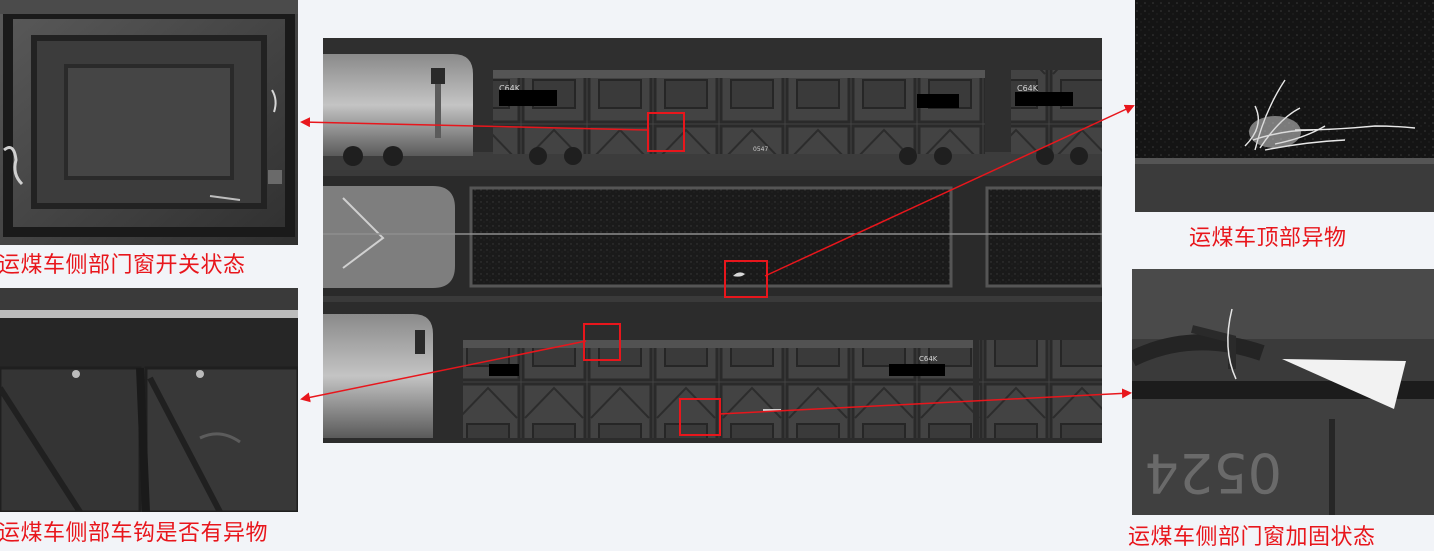  Describe the element at coordinates (1268, 238) in the screenshot. I see `caption-top-foreign-object: 运煤车顶部异物` at that location.